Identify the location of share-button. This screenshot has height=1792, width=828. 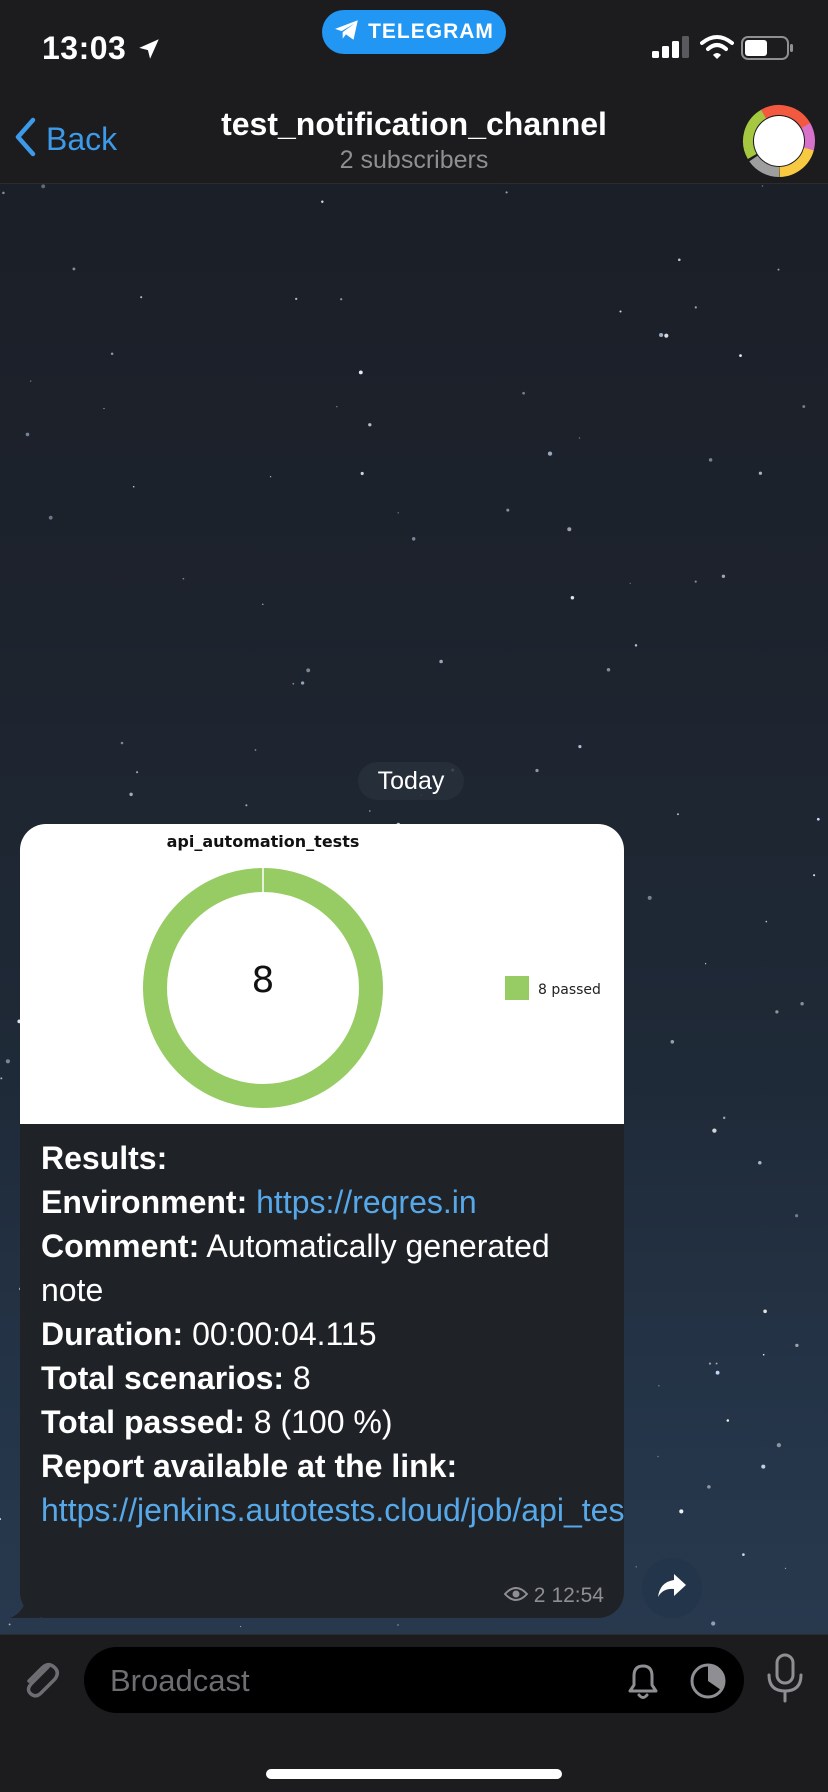
(672, 1588).